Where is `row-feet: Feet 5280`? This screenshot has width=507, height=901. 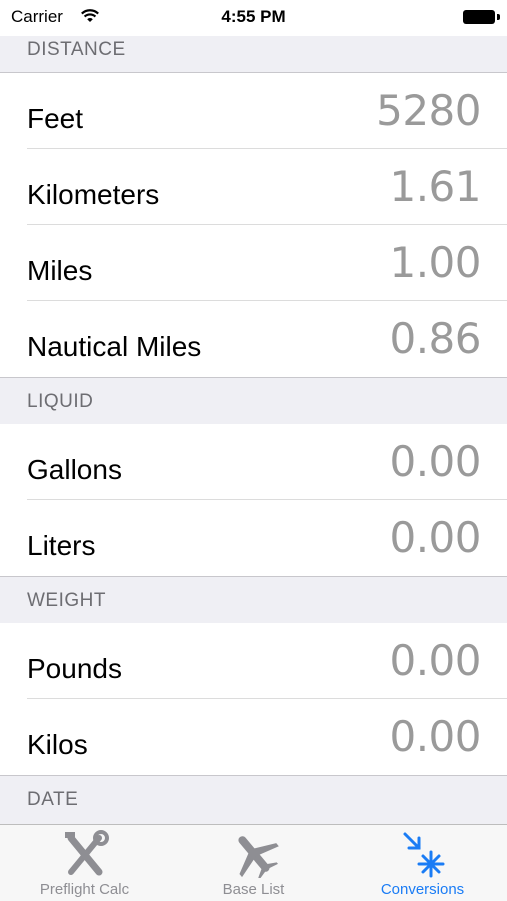 row-feet: Feet 5280 is located at coordinates (253, 111).